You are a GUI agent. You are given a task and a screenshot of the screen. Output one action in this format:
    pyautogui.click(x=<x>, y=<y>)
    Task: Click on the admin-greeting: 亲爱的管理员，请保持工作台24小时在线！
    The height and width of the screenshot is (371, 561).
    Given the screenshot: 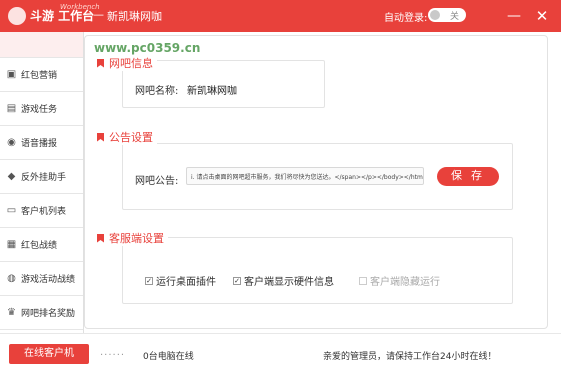 What is the action you would take?
    pyautogui.click(x=410, y=357)
    